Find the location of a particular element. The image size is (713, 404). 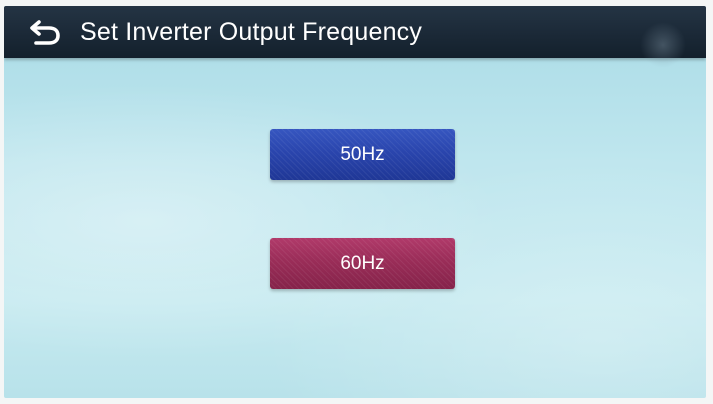

frequency-60hz-button: 60Hz is located at coordinates (362, 263).